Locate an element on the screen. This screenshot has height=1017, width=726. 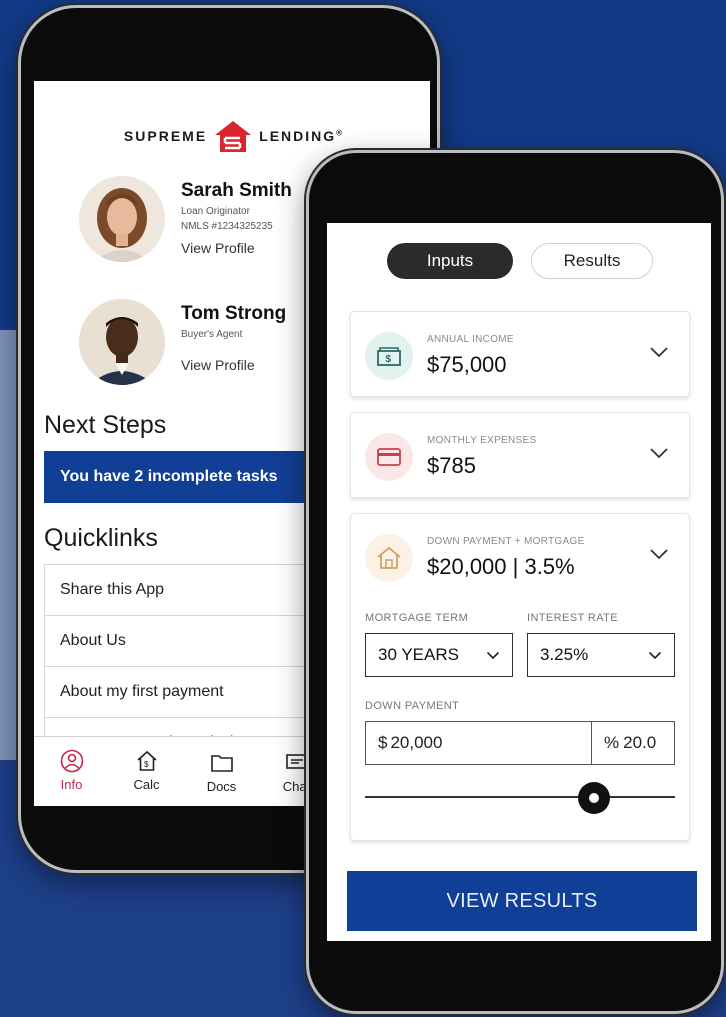
mortgage-term-value: 30 YEARS is located at coordinates (418, 654).